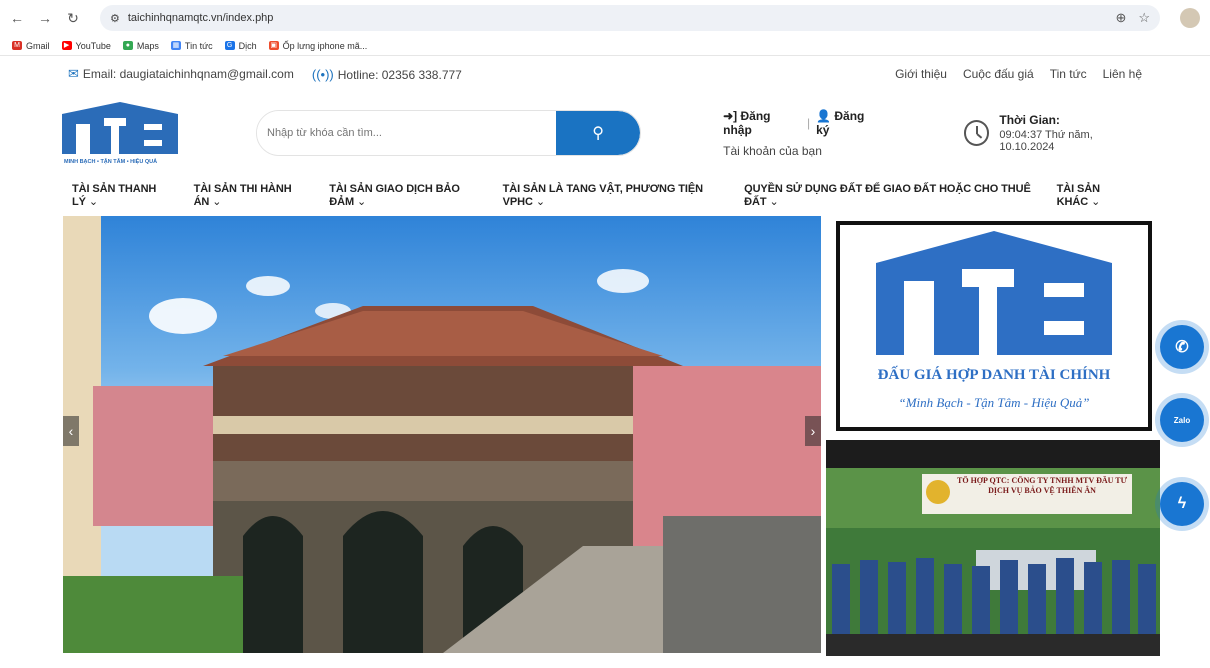 Image resolution: width=1210 pixels, height=668 pixels. What do you see at coordinates (66, 45) in the screenshot?
I see `youtube-icon: ▶` at bounding box center [66, 45].